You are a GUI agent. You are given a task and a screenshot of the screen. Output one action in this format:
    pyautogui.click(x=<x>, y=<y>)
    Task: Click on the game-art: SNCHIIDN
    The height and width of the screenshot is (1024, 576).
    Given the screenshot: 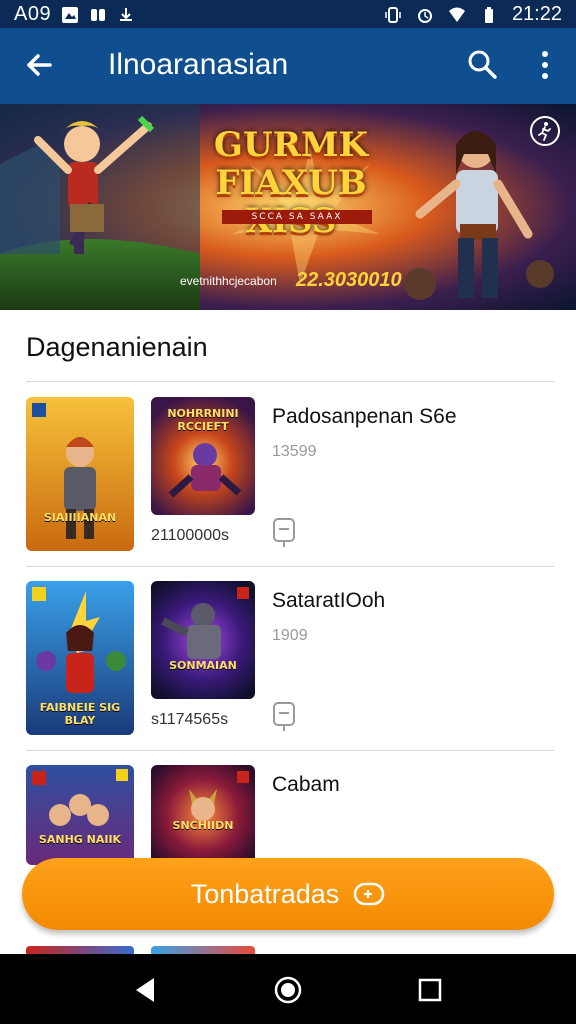 What is the action you would take?
    pyautogui.click(x=203, y=815)
    